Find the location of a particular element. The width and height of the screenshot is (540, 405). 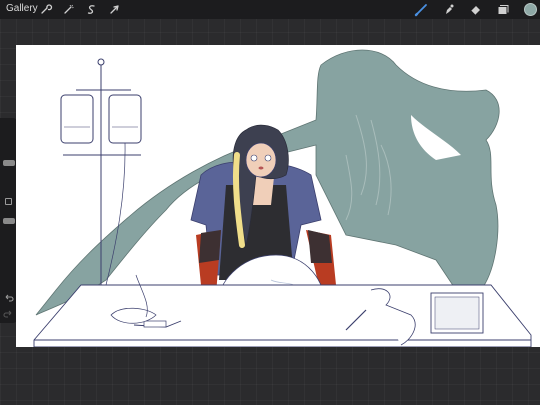

undo-icon is located at coordinates (8, 296).